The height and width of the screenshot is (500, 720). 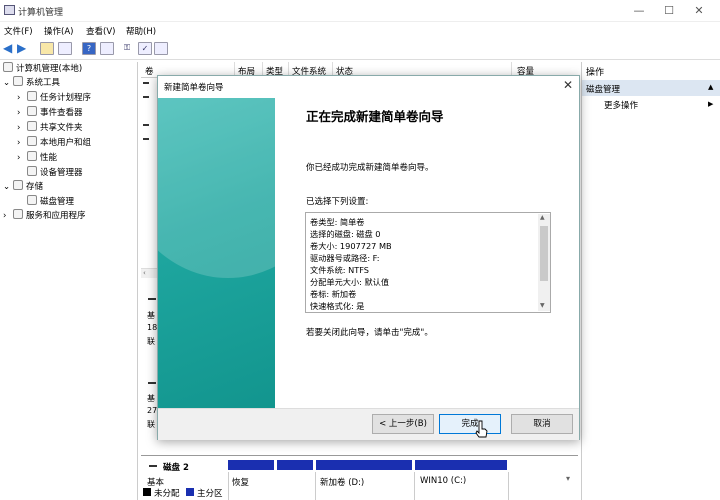 I want to click on show-hide-tree-icon, so click(x=65, y=48).